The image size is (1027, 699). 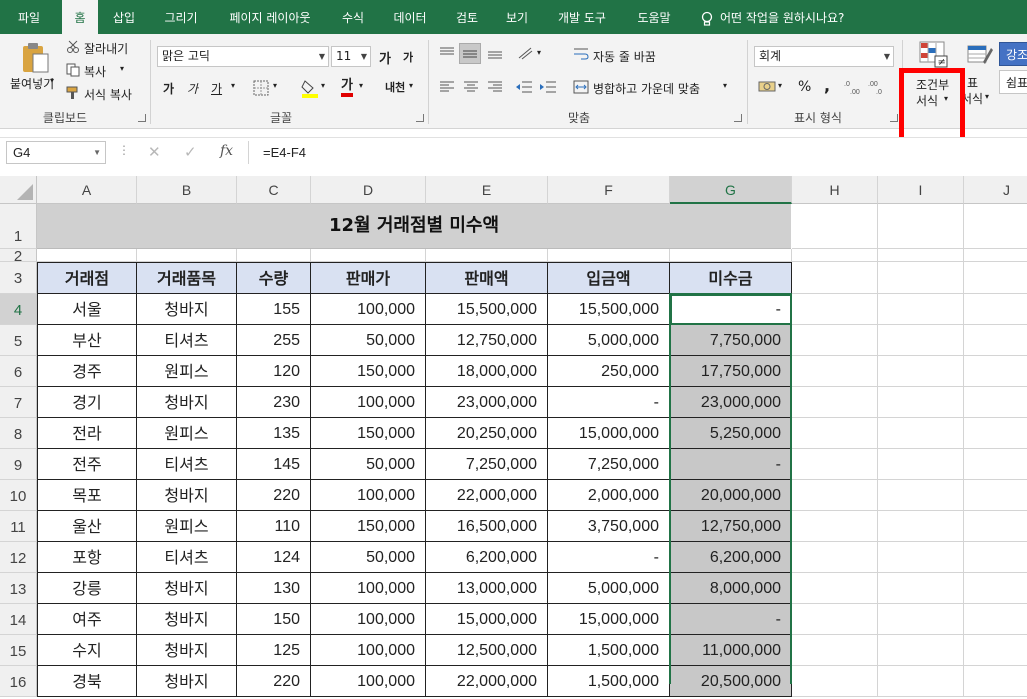 I want to click on table-cell: 255, so click(x=274, y=340).